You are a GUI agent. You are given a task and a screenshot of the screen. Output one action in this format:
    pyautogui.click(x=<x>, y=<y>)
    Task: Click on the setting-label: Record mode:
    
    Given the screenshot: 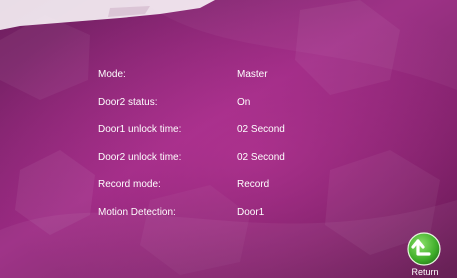 What is the action you would take?
    pyautogui.click(x=129, y=184)
    